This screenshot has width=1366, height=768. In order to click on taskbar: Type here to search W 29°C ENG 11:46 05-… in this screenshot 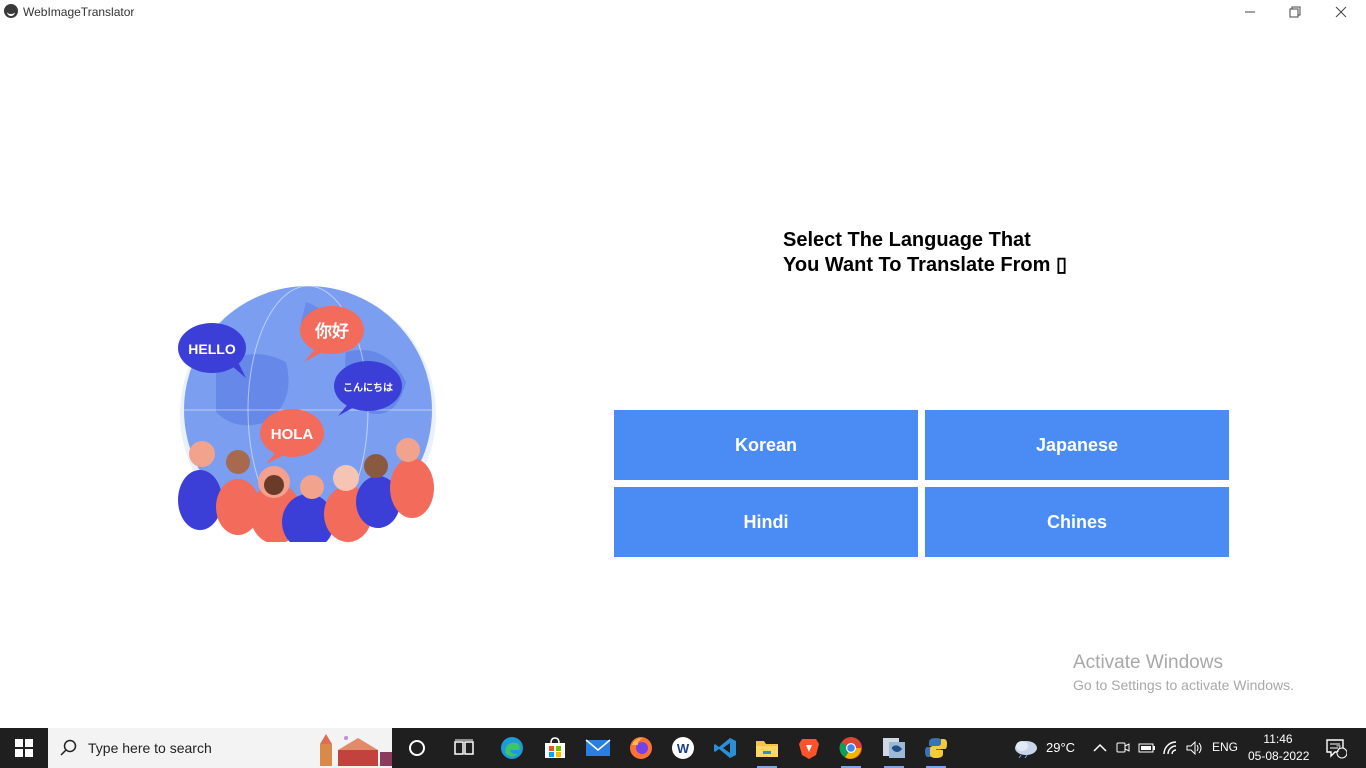, I will do `click(683, 748)`.